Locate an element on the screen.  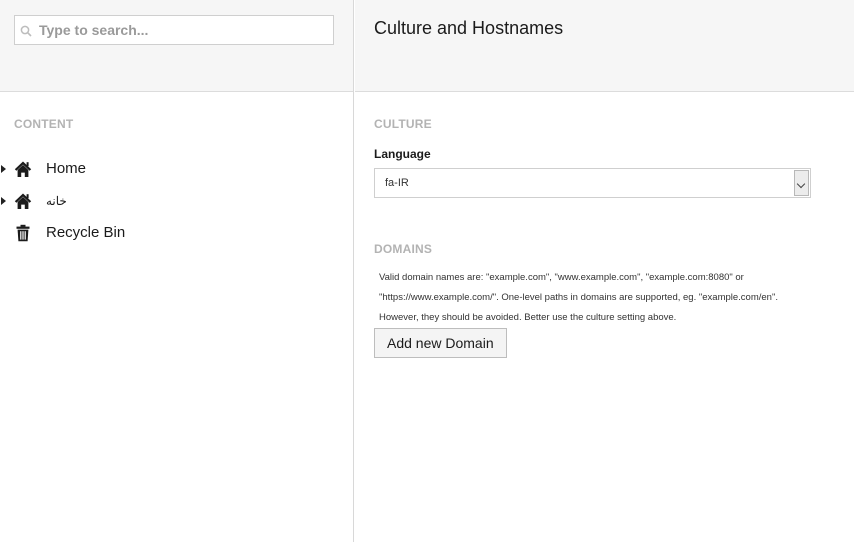
panel-header: Culture and Hostnames is located at coordinates (604, 46).